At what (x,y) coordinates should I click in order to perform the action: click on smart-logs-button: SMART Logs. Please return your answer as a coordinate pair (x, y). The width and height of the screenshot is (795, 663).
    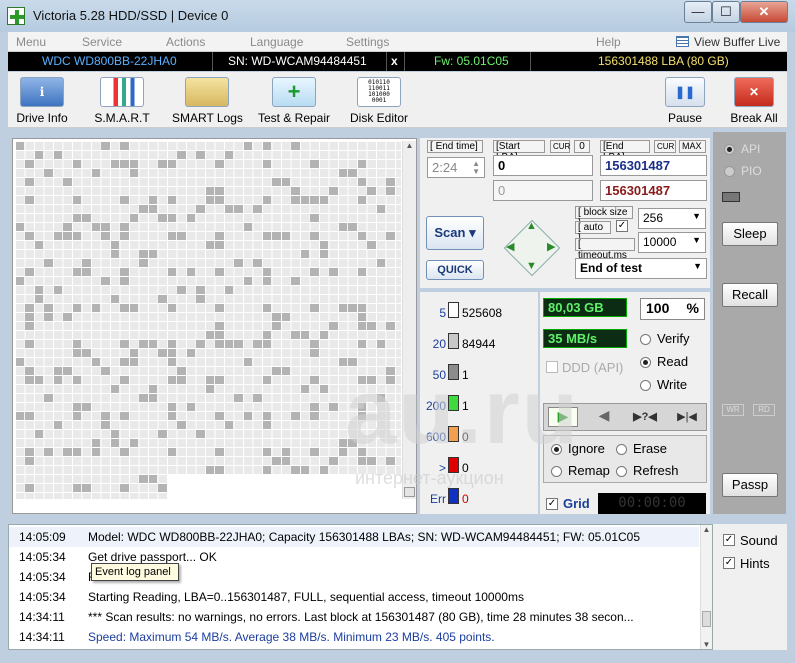
    Looking at the image, I should click on (207, 101).